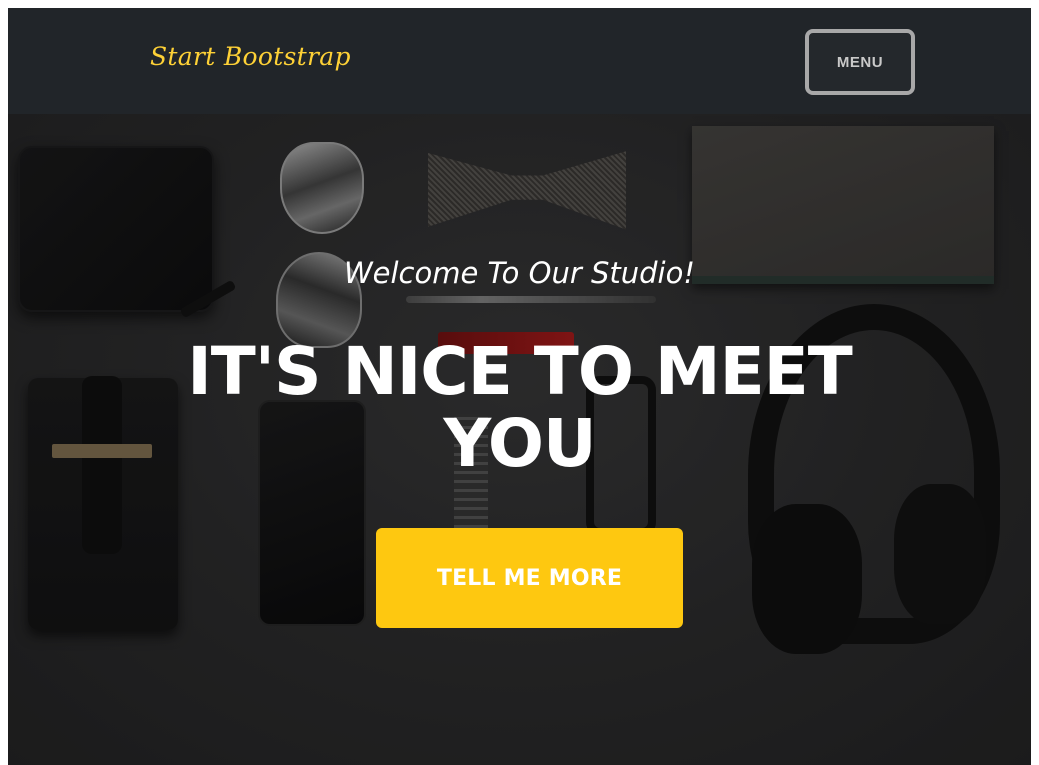 The height and width of the screenshot is (765, 1039). What do you see at coordinates (519, 273) in the screenshot?
I see `hero-subtitle: Welcome To Our Studio!` at bounding box center [519, 273].